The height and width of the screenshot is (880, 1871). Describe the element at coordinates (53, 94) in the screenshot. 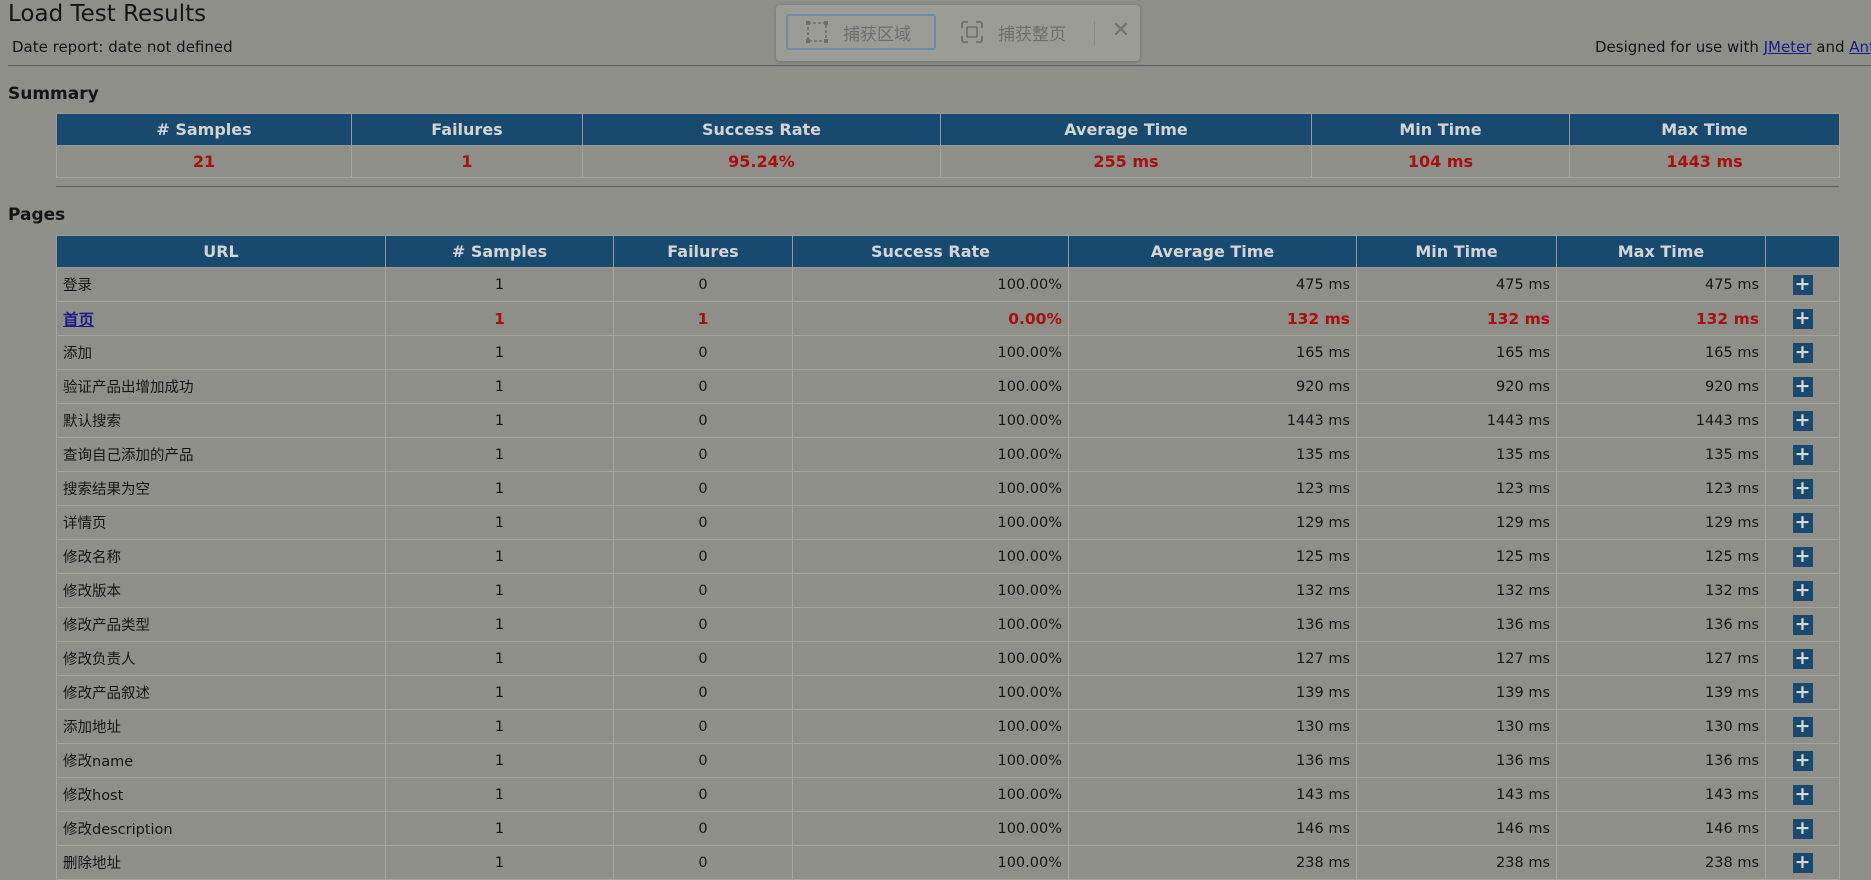

I see `summary-heading: Summary` at that location.